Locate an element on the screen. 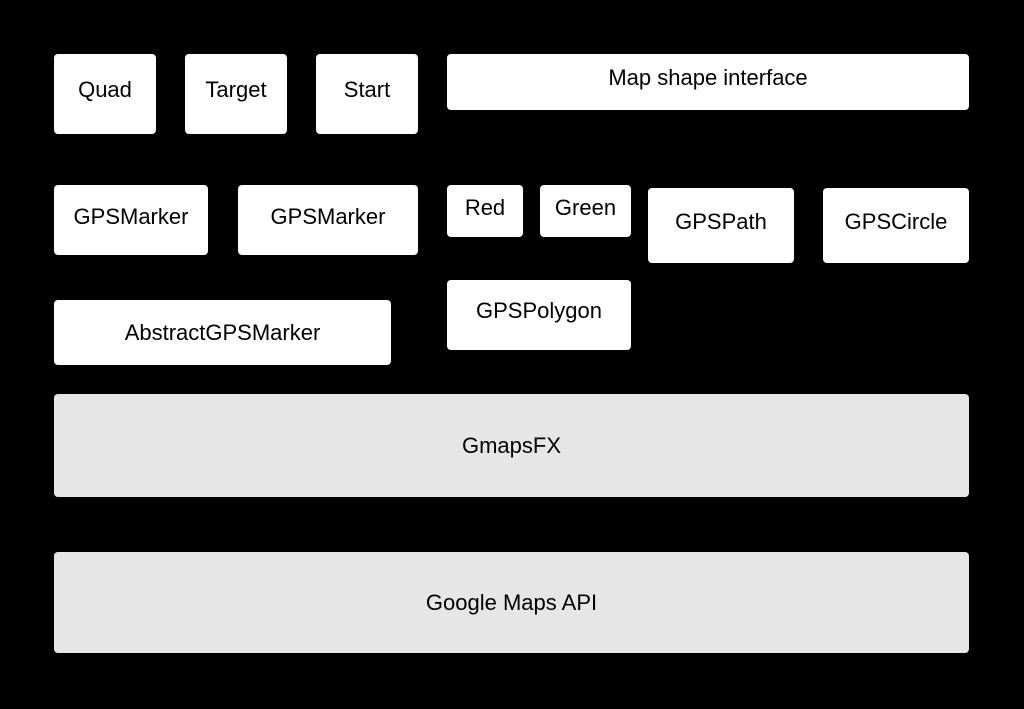 This screenshot has height=709, width=1024. red-box: Red is located at coordinates (485, 211).